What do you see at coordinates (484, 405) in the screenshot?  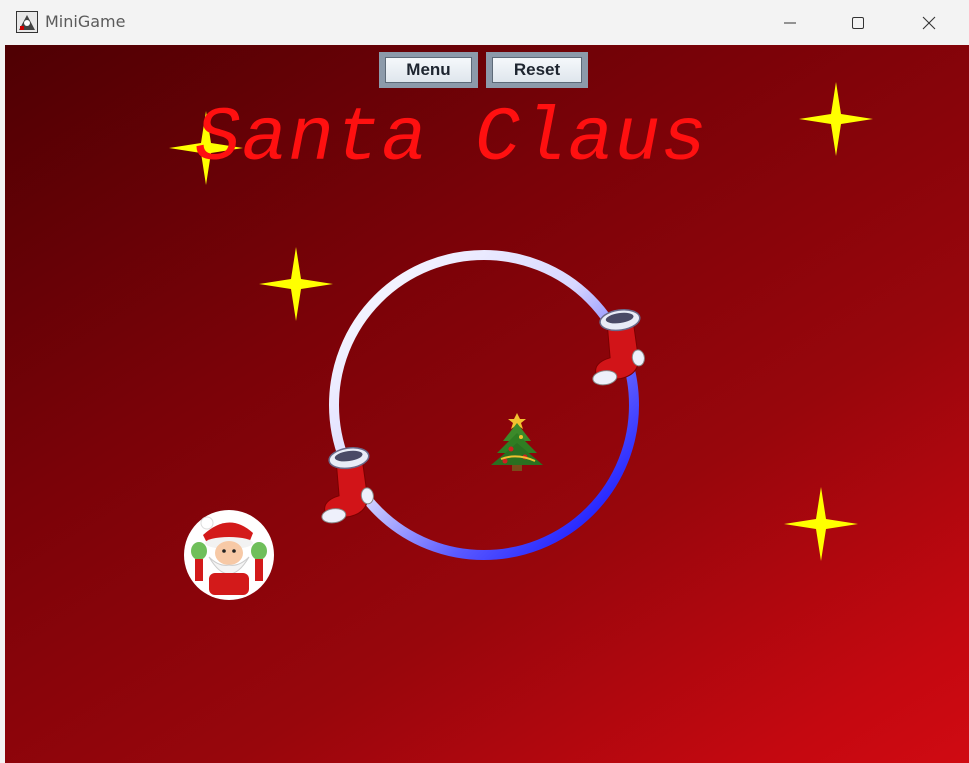 I see `orbit-ring` at bounding box center [484, 405].